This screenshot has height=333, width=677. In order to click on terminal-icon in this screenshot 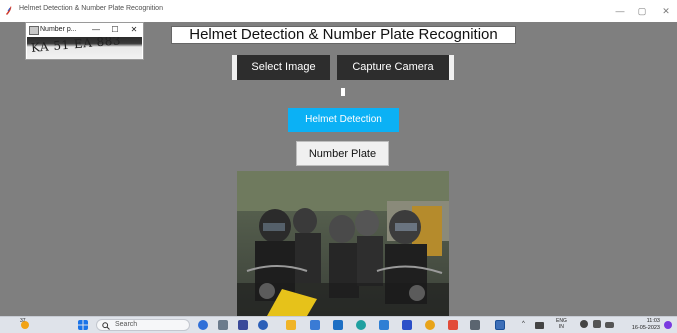, I will do `click(475, 325)`.